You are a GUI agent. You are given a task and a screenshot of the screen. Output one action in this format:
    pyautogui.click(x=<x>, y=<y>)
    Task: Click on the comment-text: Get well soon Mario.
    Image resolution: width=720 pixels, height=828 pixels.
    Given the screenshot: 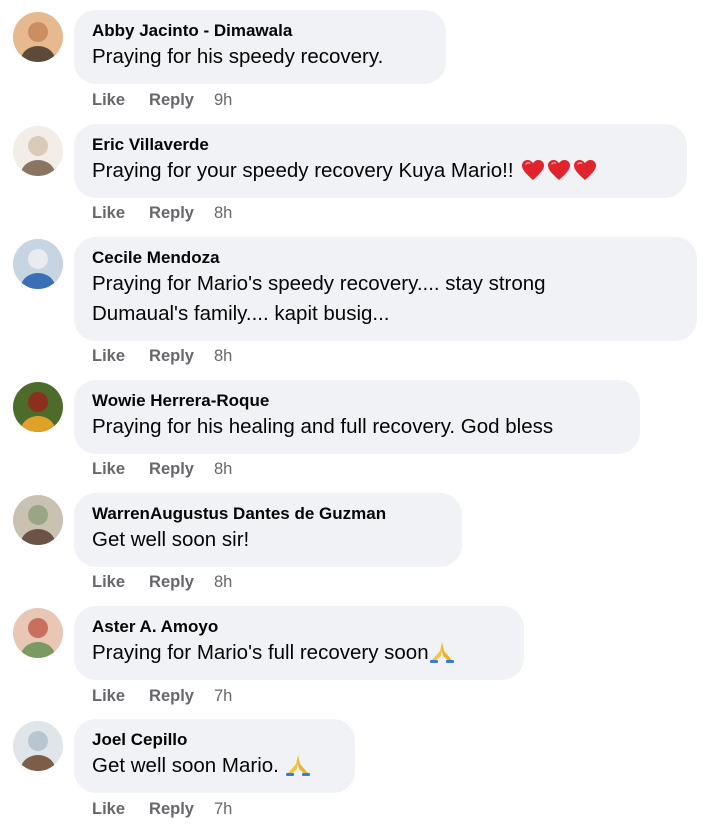 What is the action you would take?
    pyautogui.click(x=214, y=766)
    